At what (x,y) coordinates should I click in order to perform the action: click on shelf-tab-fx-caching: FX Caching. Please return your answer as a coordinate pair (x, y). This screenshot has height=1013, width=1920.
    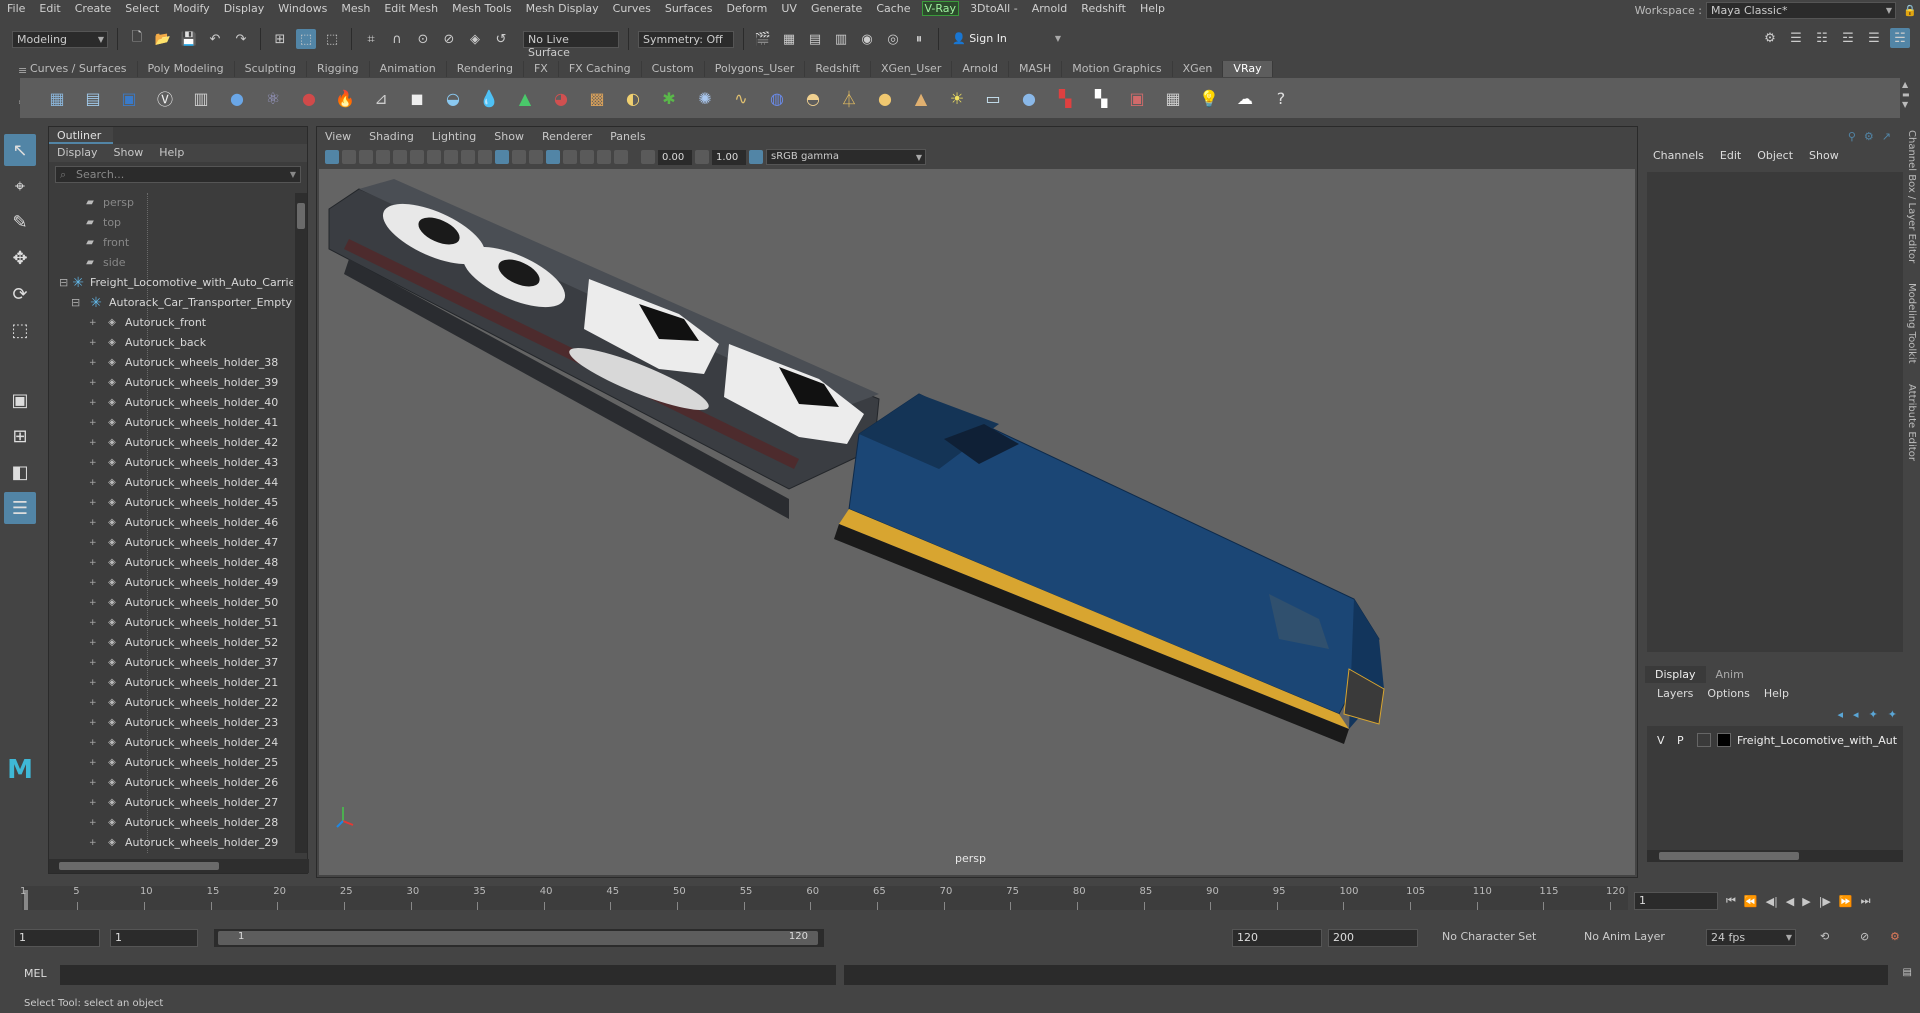
    Looking at the image, I should click on (600, 69).